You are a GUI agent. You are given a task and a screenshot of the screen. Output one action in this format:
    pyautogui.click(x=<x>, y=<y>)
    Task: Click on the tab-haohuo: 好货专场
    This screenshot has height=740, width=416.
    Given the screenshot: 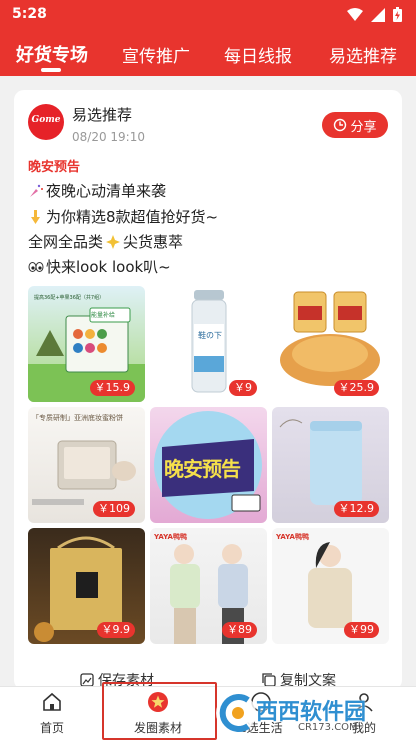 What is the action you would take?
    pyautogui.click(x=52, y=54)
    